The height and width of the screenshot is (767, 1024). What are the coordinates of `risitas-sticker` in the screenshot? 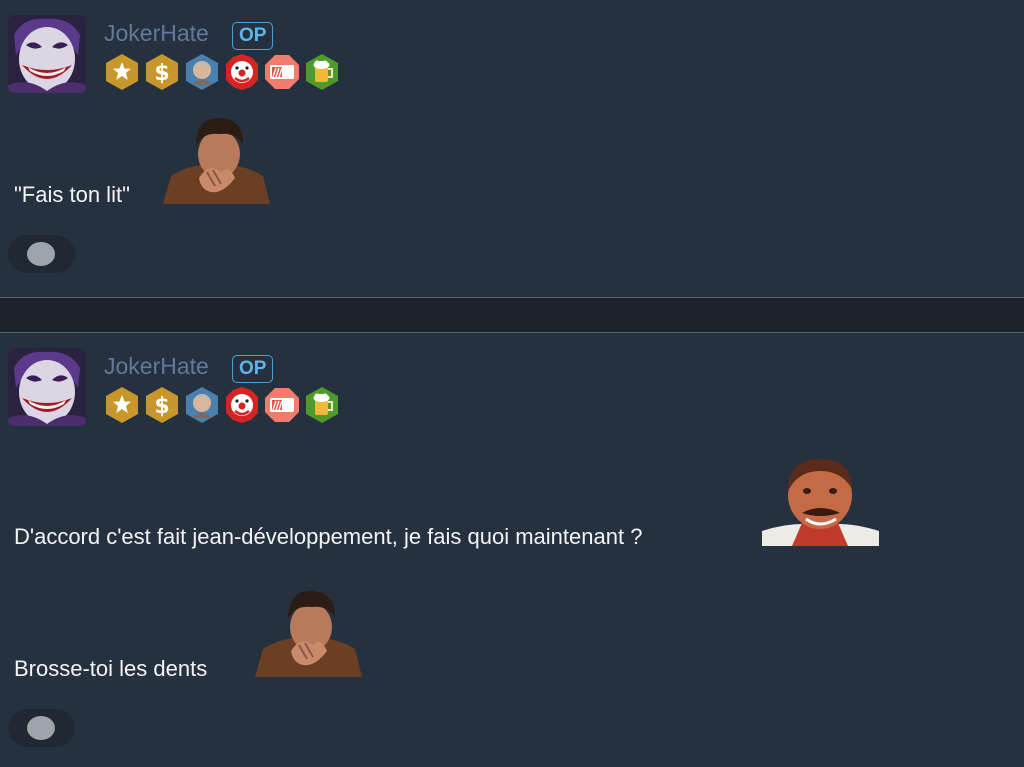 It's located at (820, 501).